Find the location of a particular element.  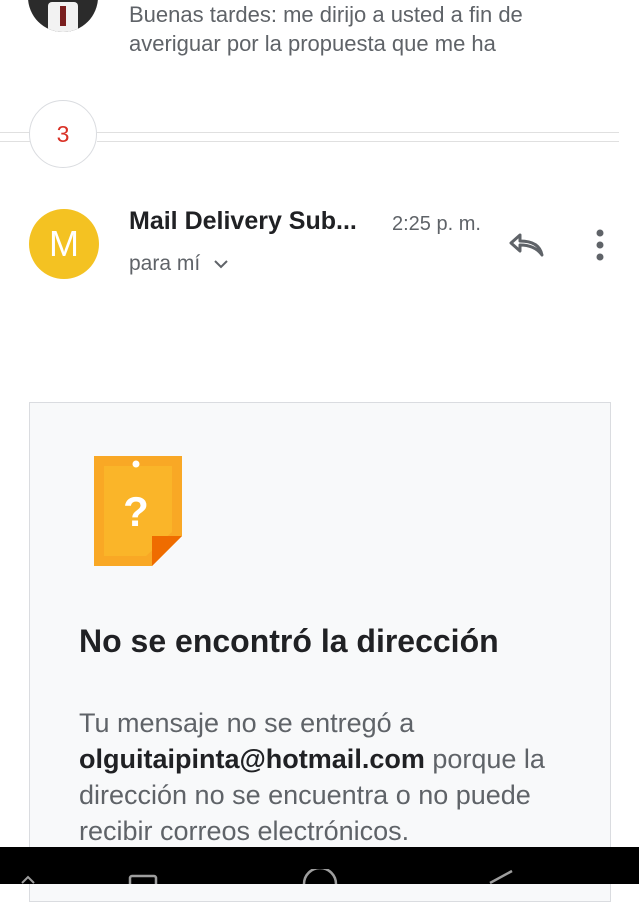

address-not-found-icon: ? is located at coordinates (138, 511).